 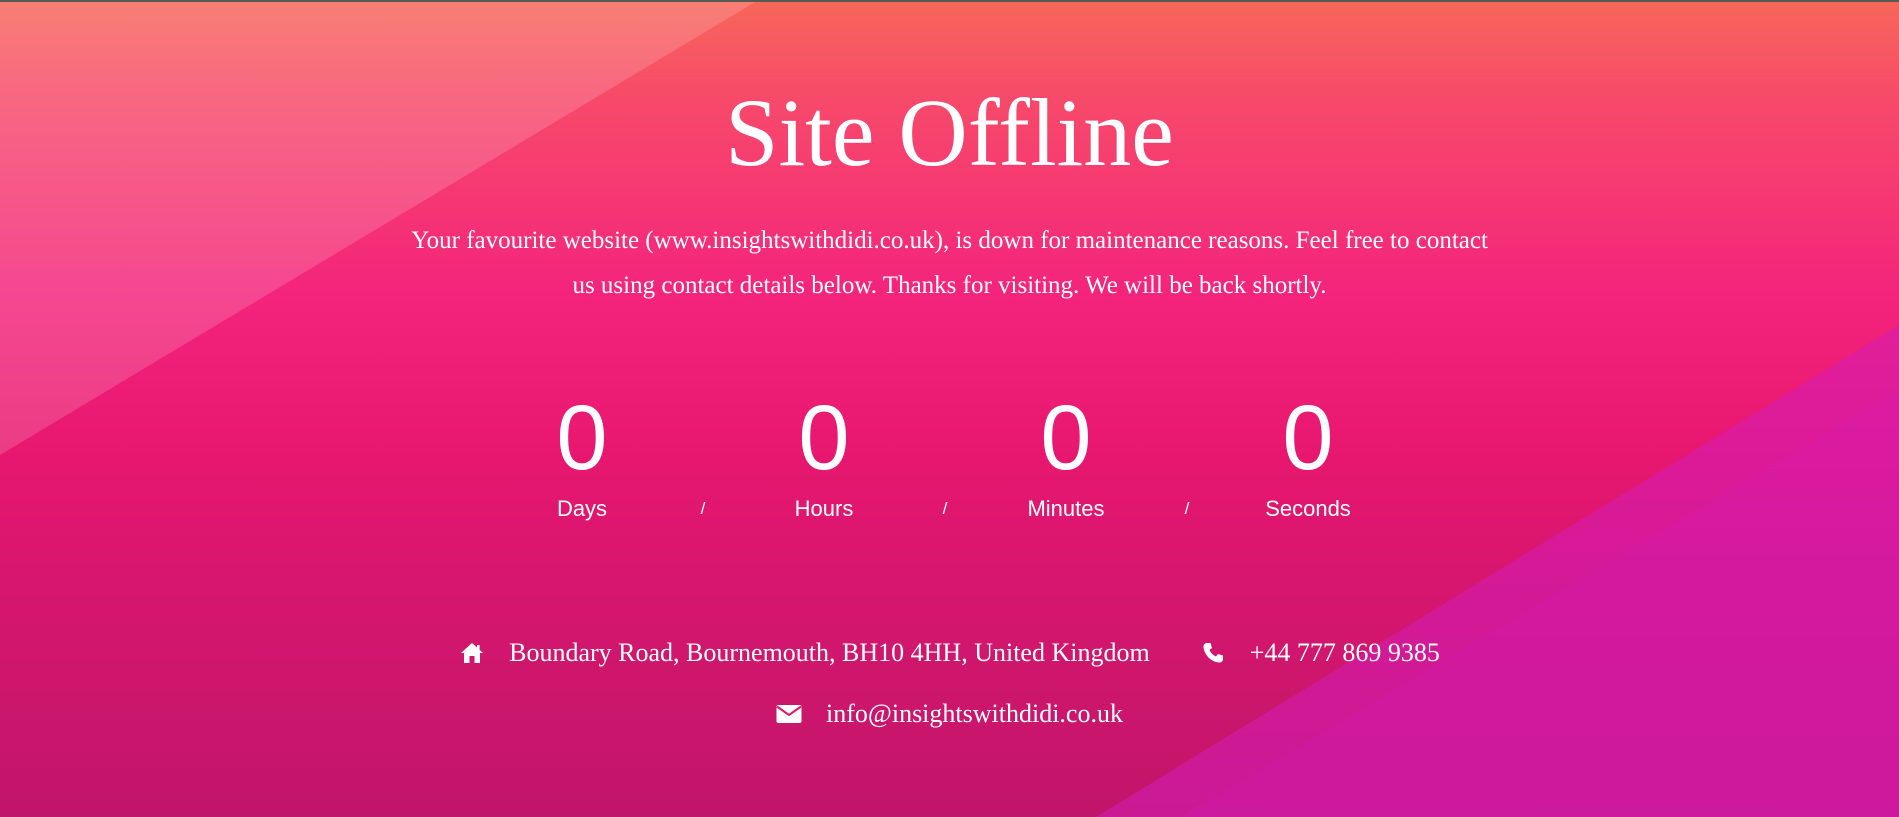 I want to click on contact-phone: +44 777 869 9385, so click(x=1320, y=653).